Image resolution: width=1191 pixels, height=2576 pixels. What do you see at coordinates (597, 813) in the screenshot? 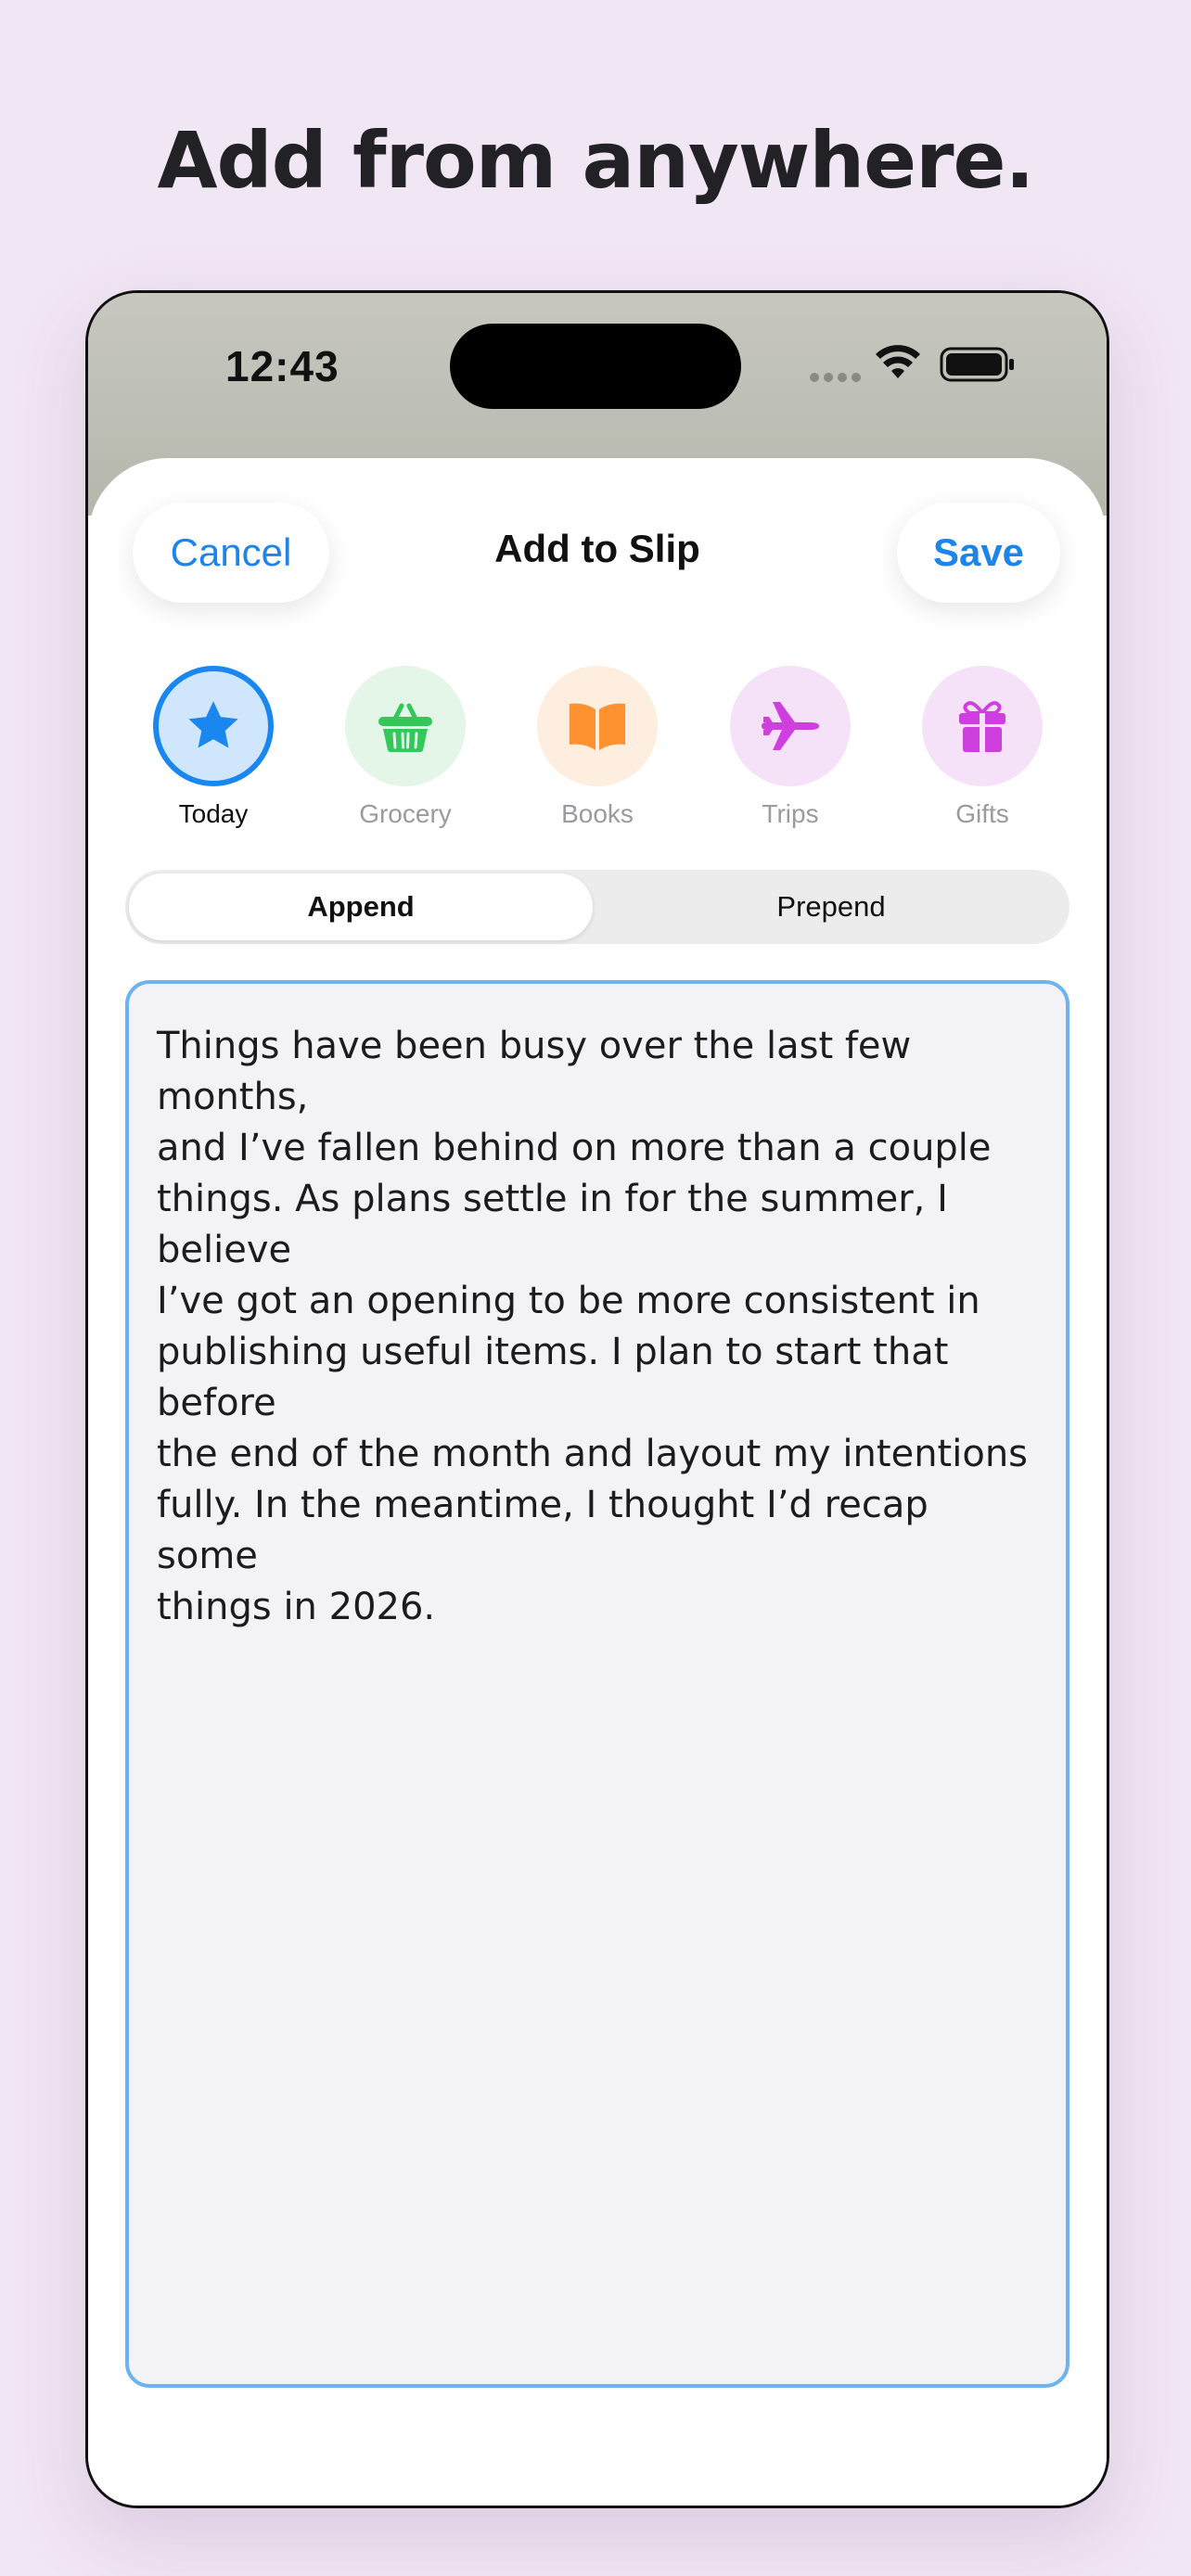
I see `category-label: Books` at bounding box center [597, 813].